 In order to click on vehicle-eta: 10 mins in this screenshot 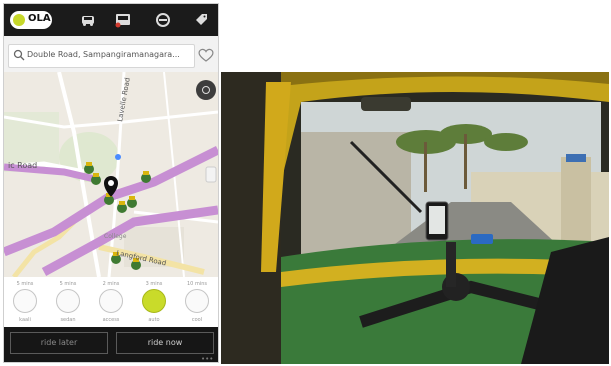, I will do `click(197, 284)`.